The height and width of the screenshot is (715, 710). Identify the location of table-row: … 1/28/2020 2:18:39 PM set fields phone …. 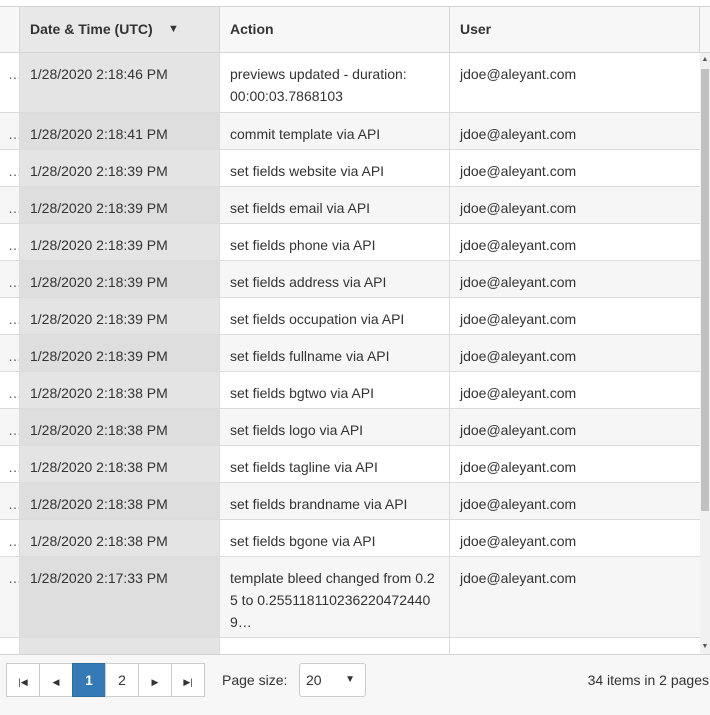
(350, 242).